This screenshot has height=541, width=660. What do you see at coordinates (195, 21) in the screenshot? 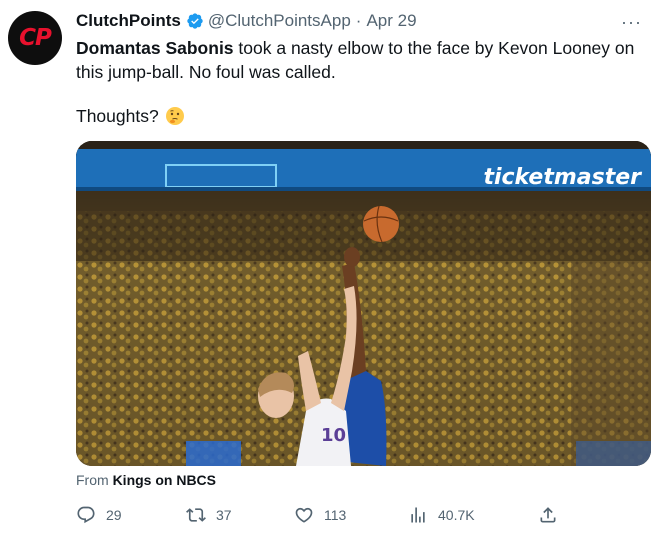
I see `verified-badge-icon` at bounding box center [195, 21].